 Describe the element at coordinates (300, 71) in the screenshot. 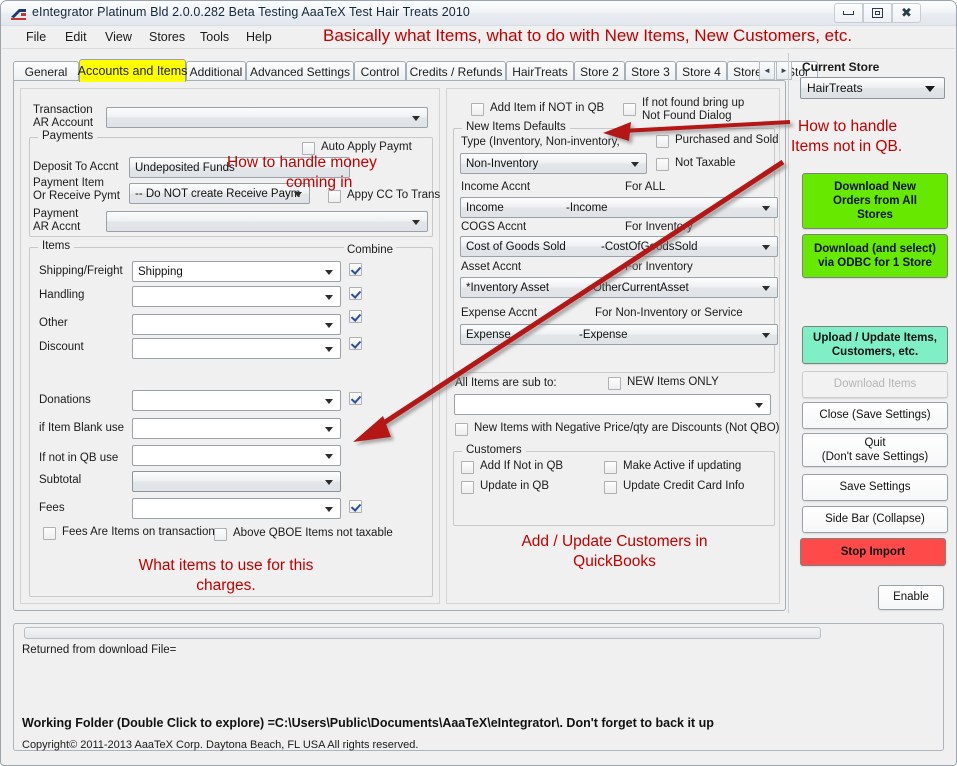

I see `tab-advanced-settings: Advanced Settings` at that location.